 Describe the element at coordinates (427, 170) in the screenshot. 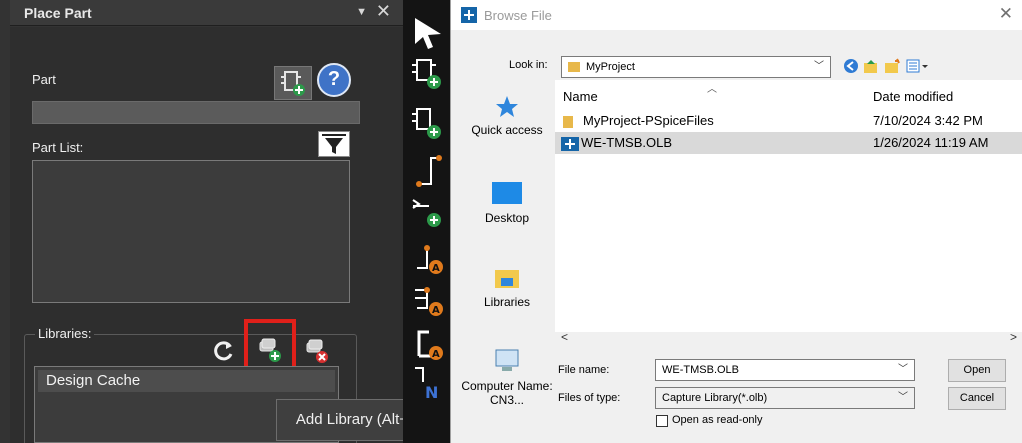

I see `place-wire-icon` at that location.